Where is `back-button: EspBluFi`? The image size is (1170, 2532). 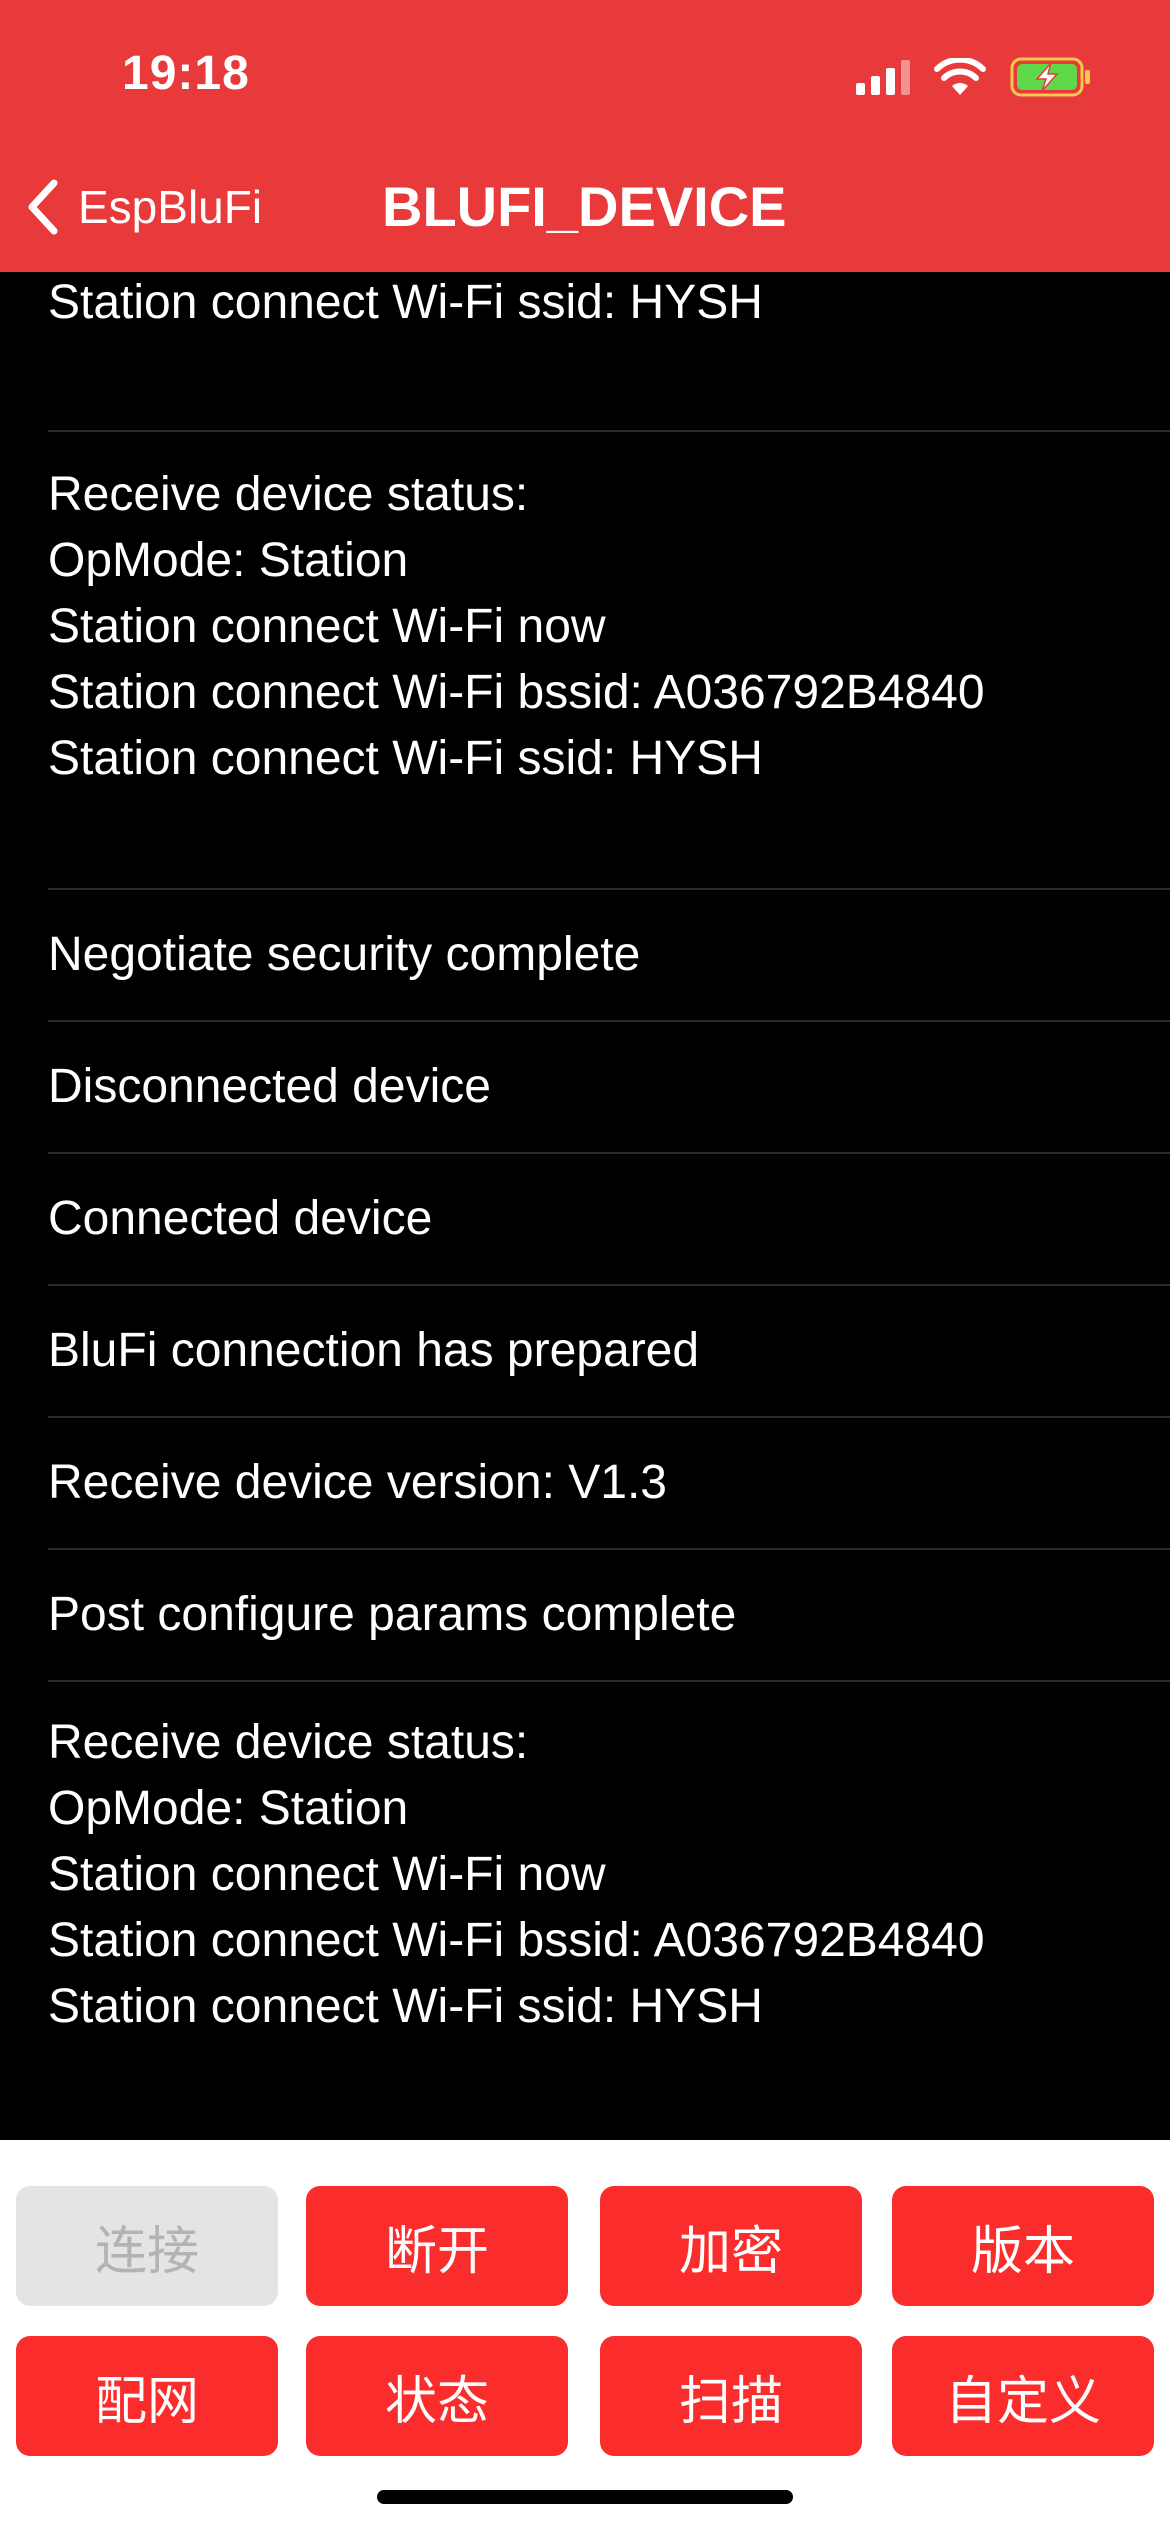 back-button: EspBluFi is located at coordinates (143, 207).